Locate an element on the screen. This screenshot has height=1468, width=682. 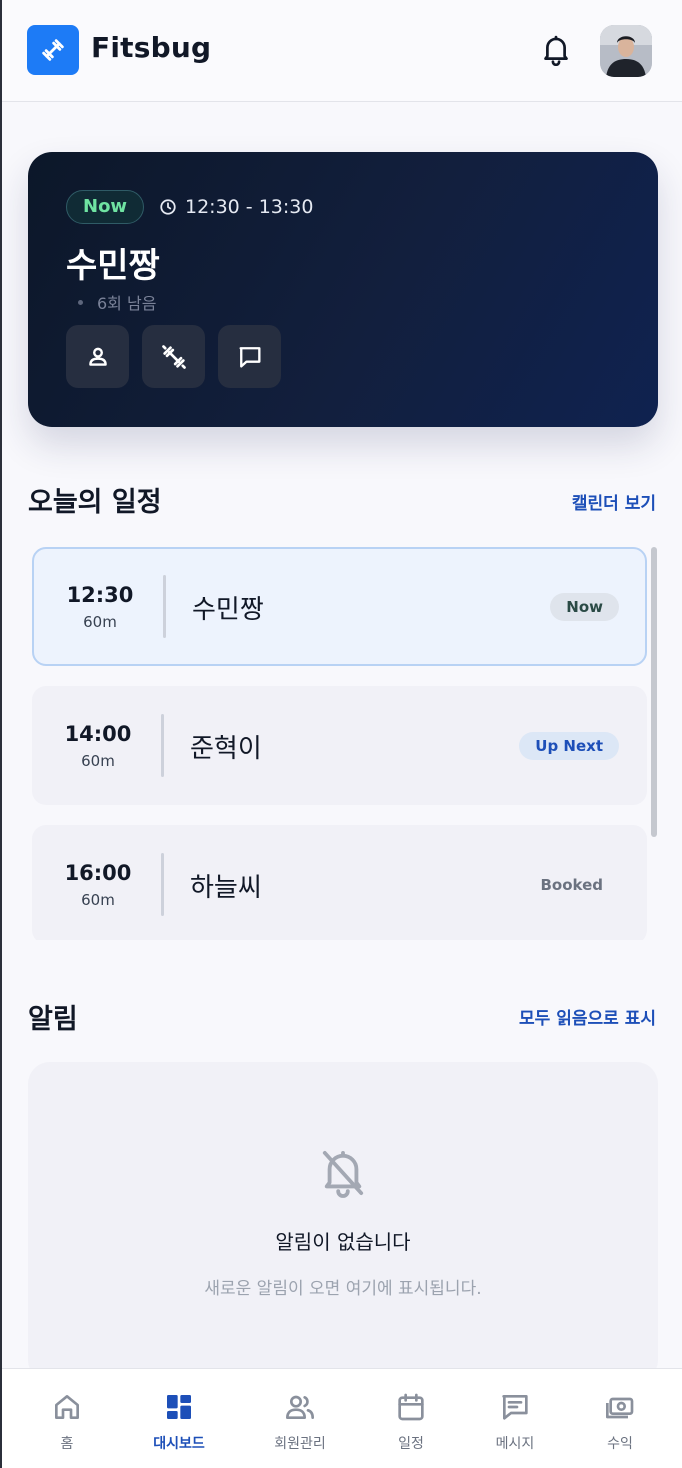
session-time: 12:30 - 13:30 is located at coordinates (236, 207).